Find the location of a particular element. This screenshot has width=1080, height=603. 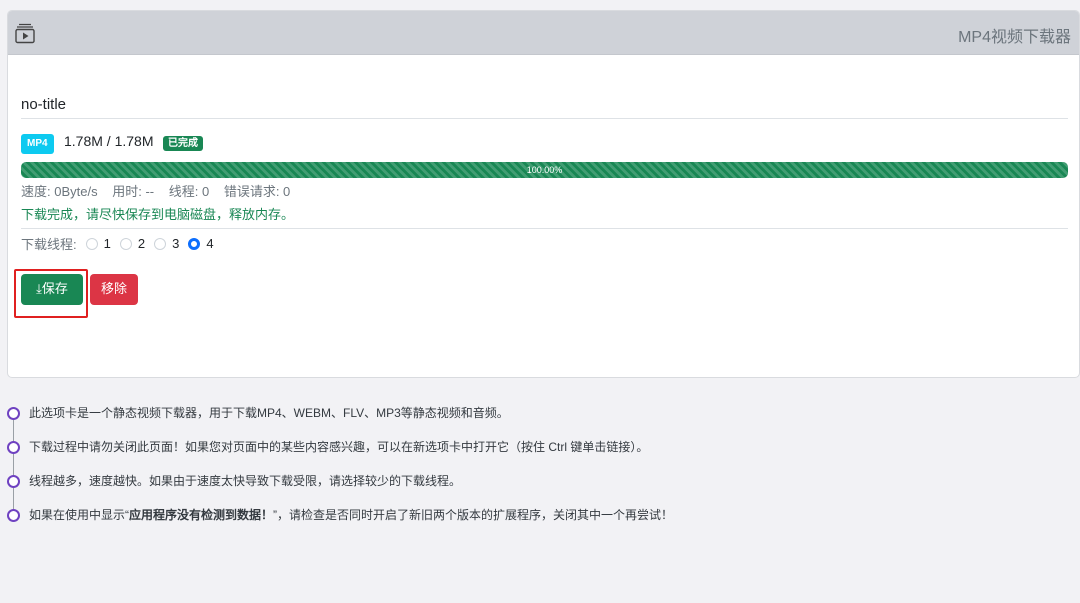

radio-button-checked is located at coordinates (194, 243).